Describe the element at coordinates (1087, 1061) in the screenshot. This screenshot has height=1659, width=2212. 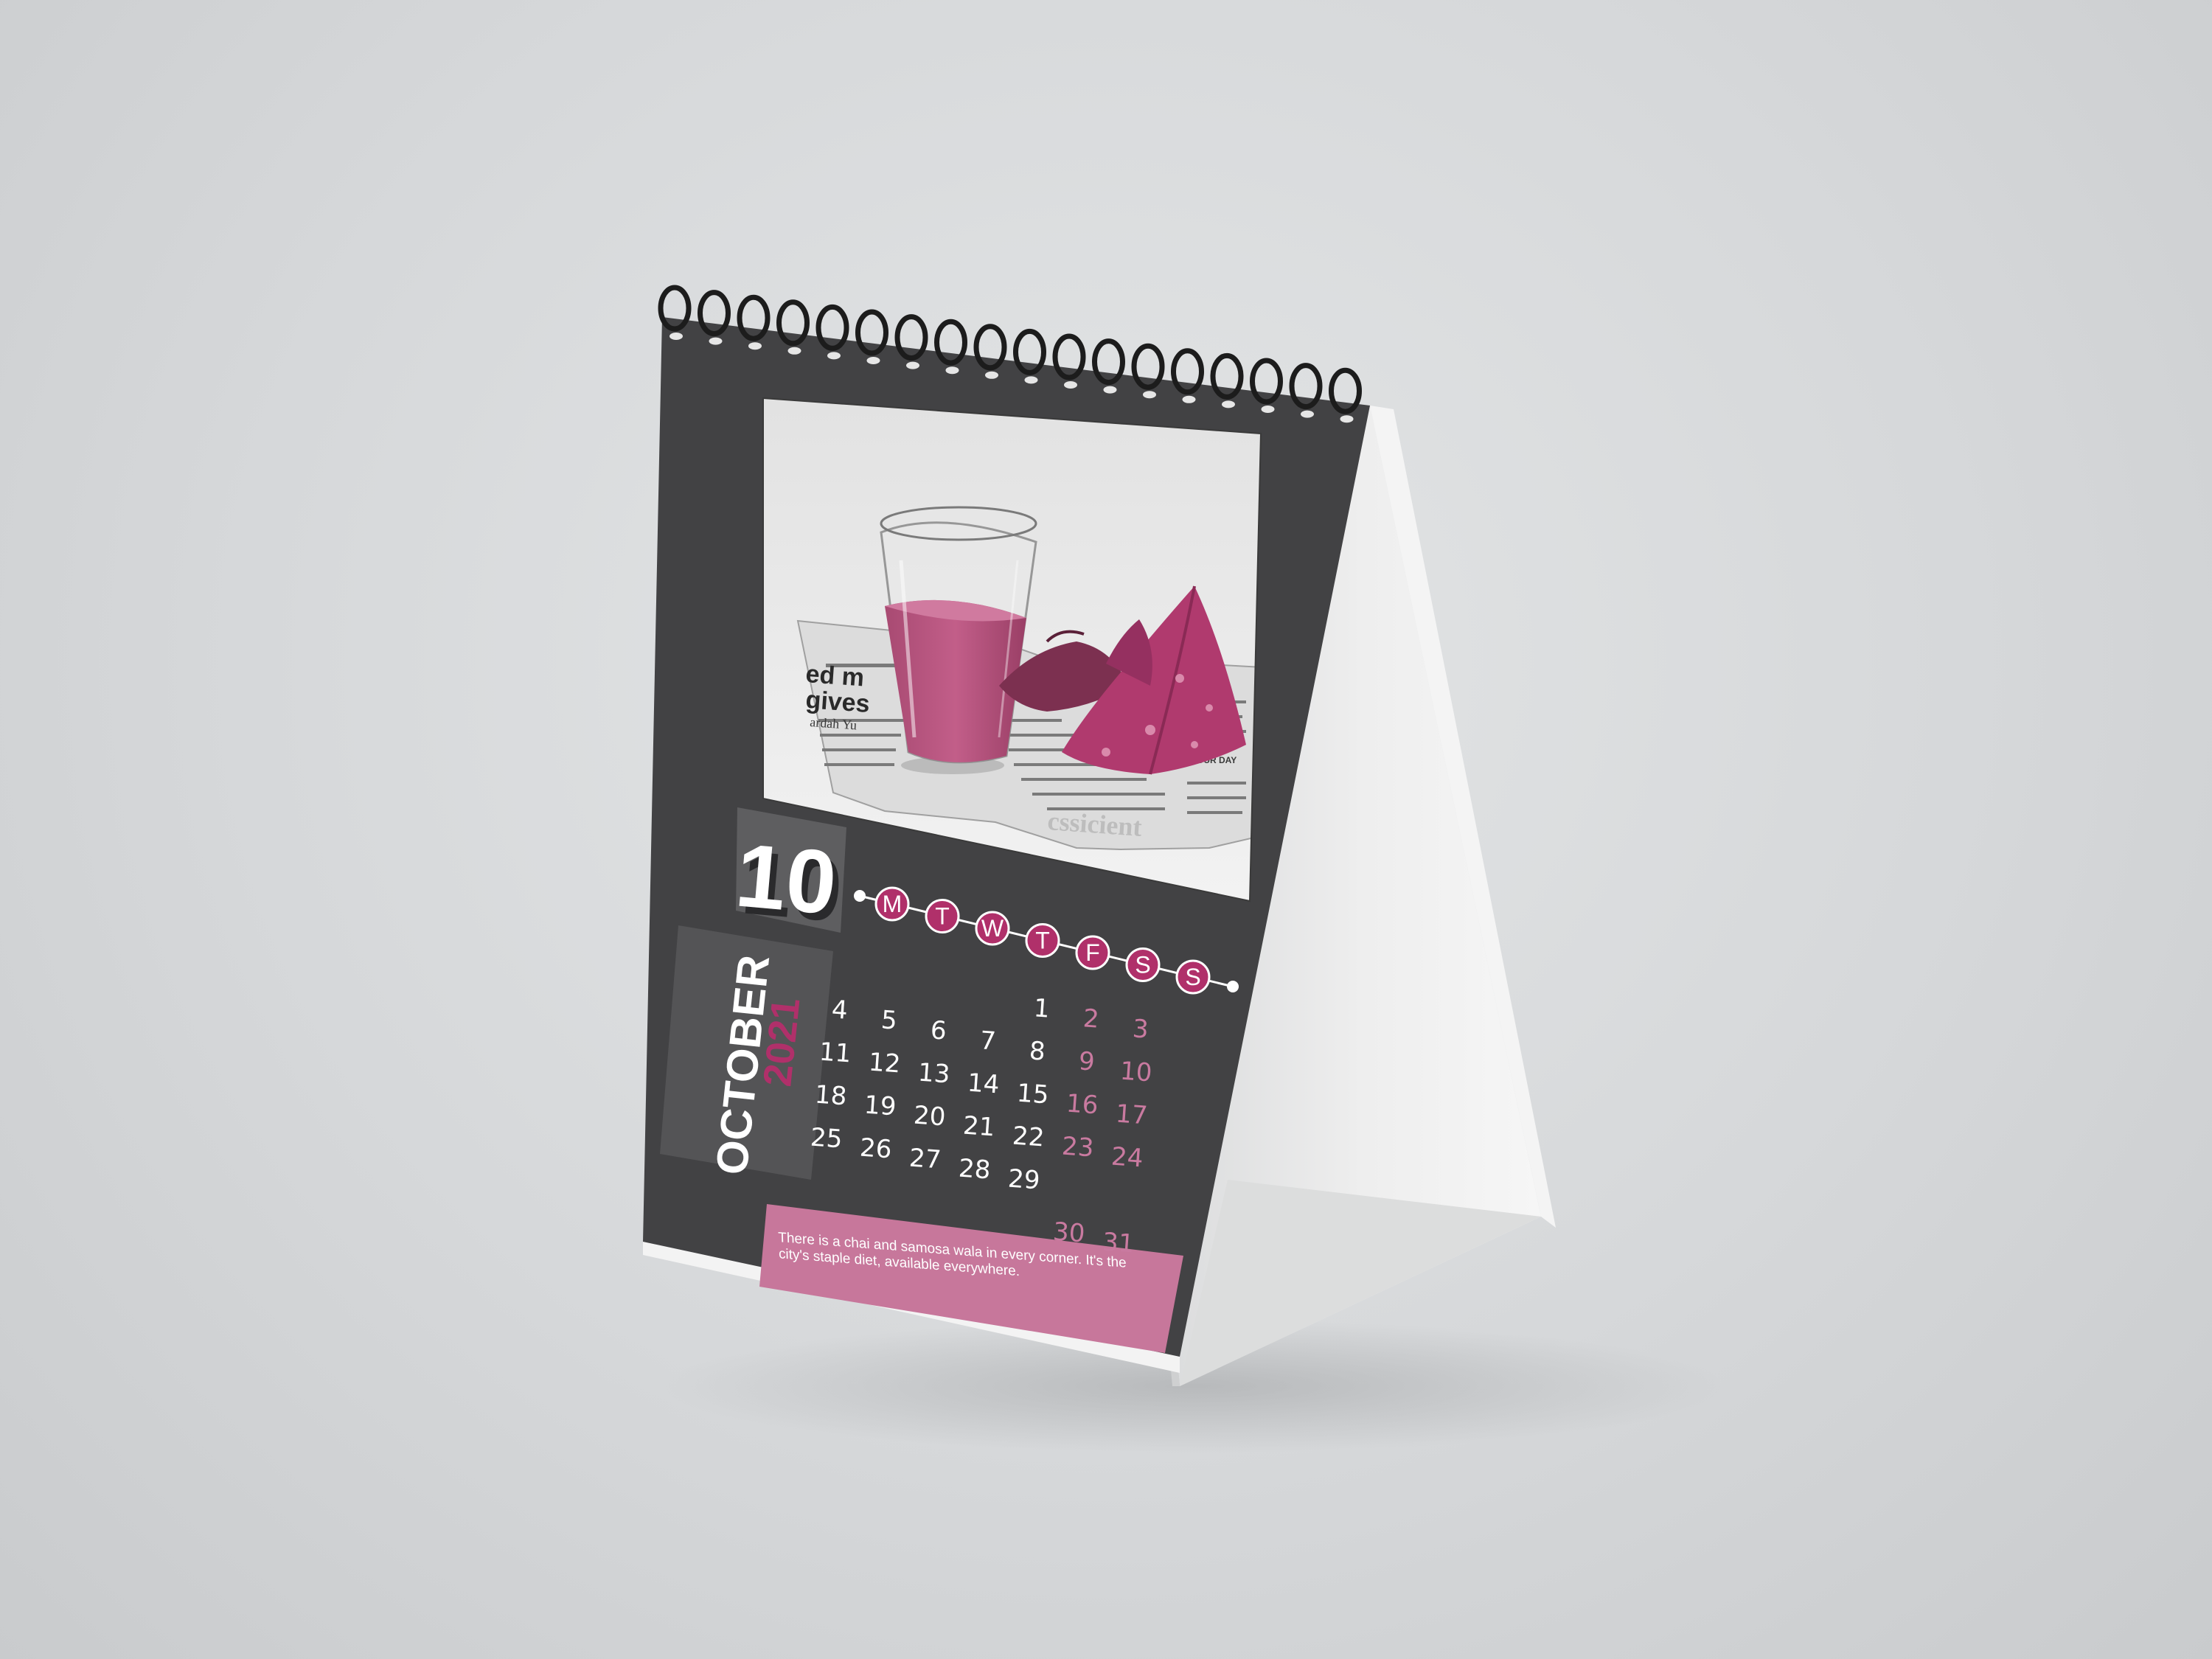
I see `weekend-day: 9` at that location.